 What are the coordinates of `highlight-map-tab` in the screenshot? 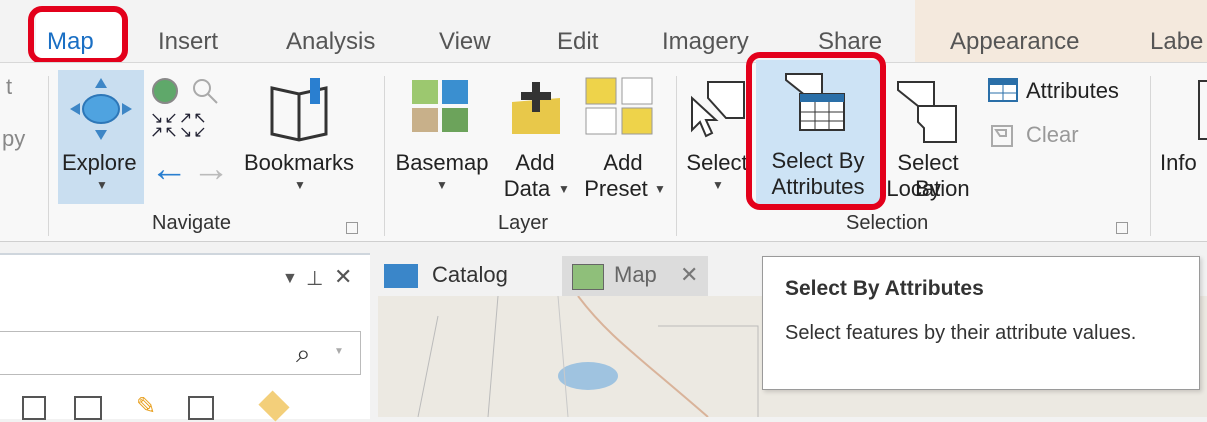 It's located at (78, 35).